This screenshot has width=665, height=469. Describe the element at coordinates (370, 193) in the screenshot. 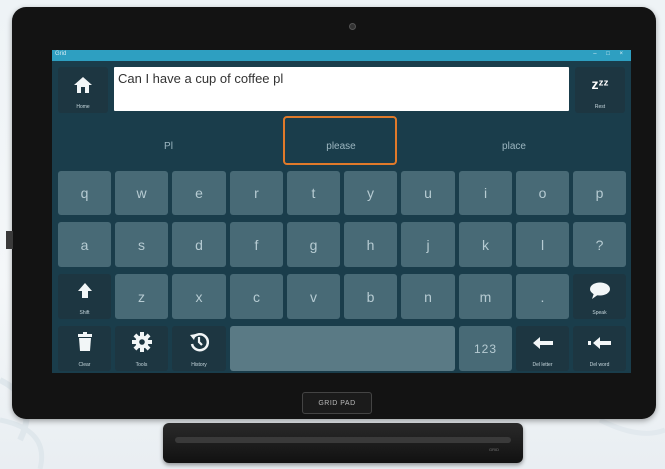

I see `key-y: y` at that location.